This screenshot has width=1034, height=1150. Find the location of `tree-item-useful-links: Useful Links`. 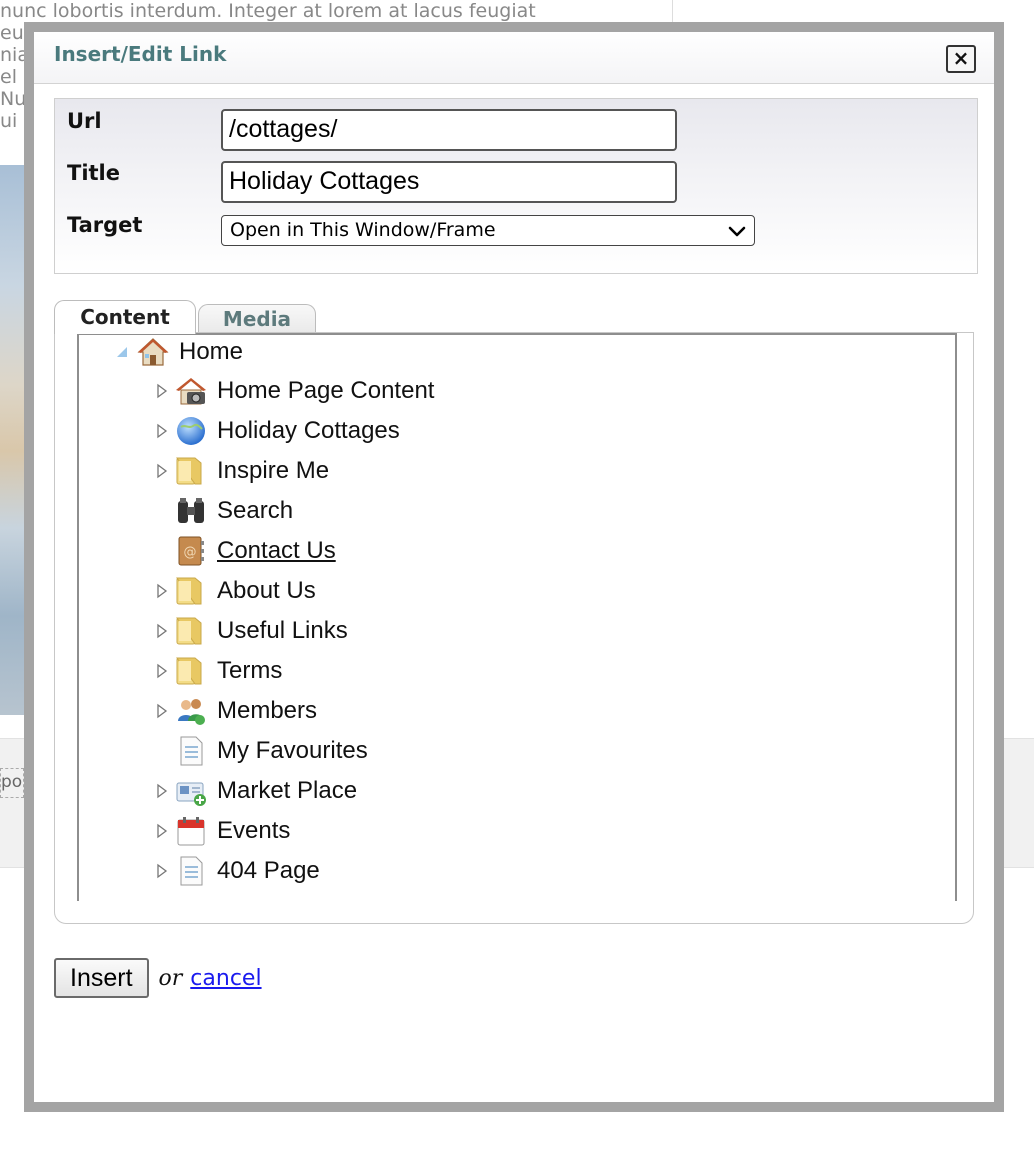

tree-item-useful-links: Useful Links is located at coordinates (505, 631).